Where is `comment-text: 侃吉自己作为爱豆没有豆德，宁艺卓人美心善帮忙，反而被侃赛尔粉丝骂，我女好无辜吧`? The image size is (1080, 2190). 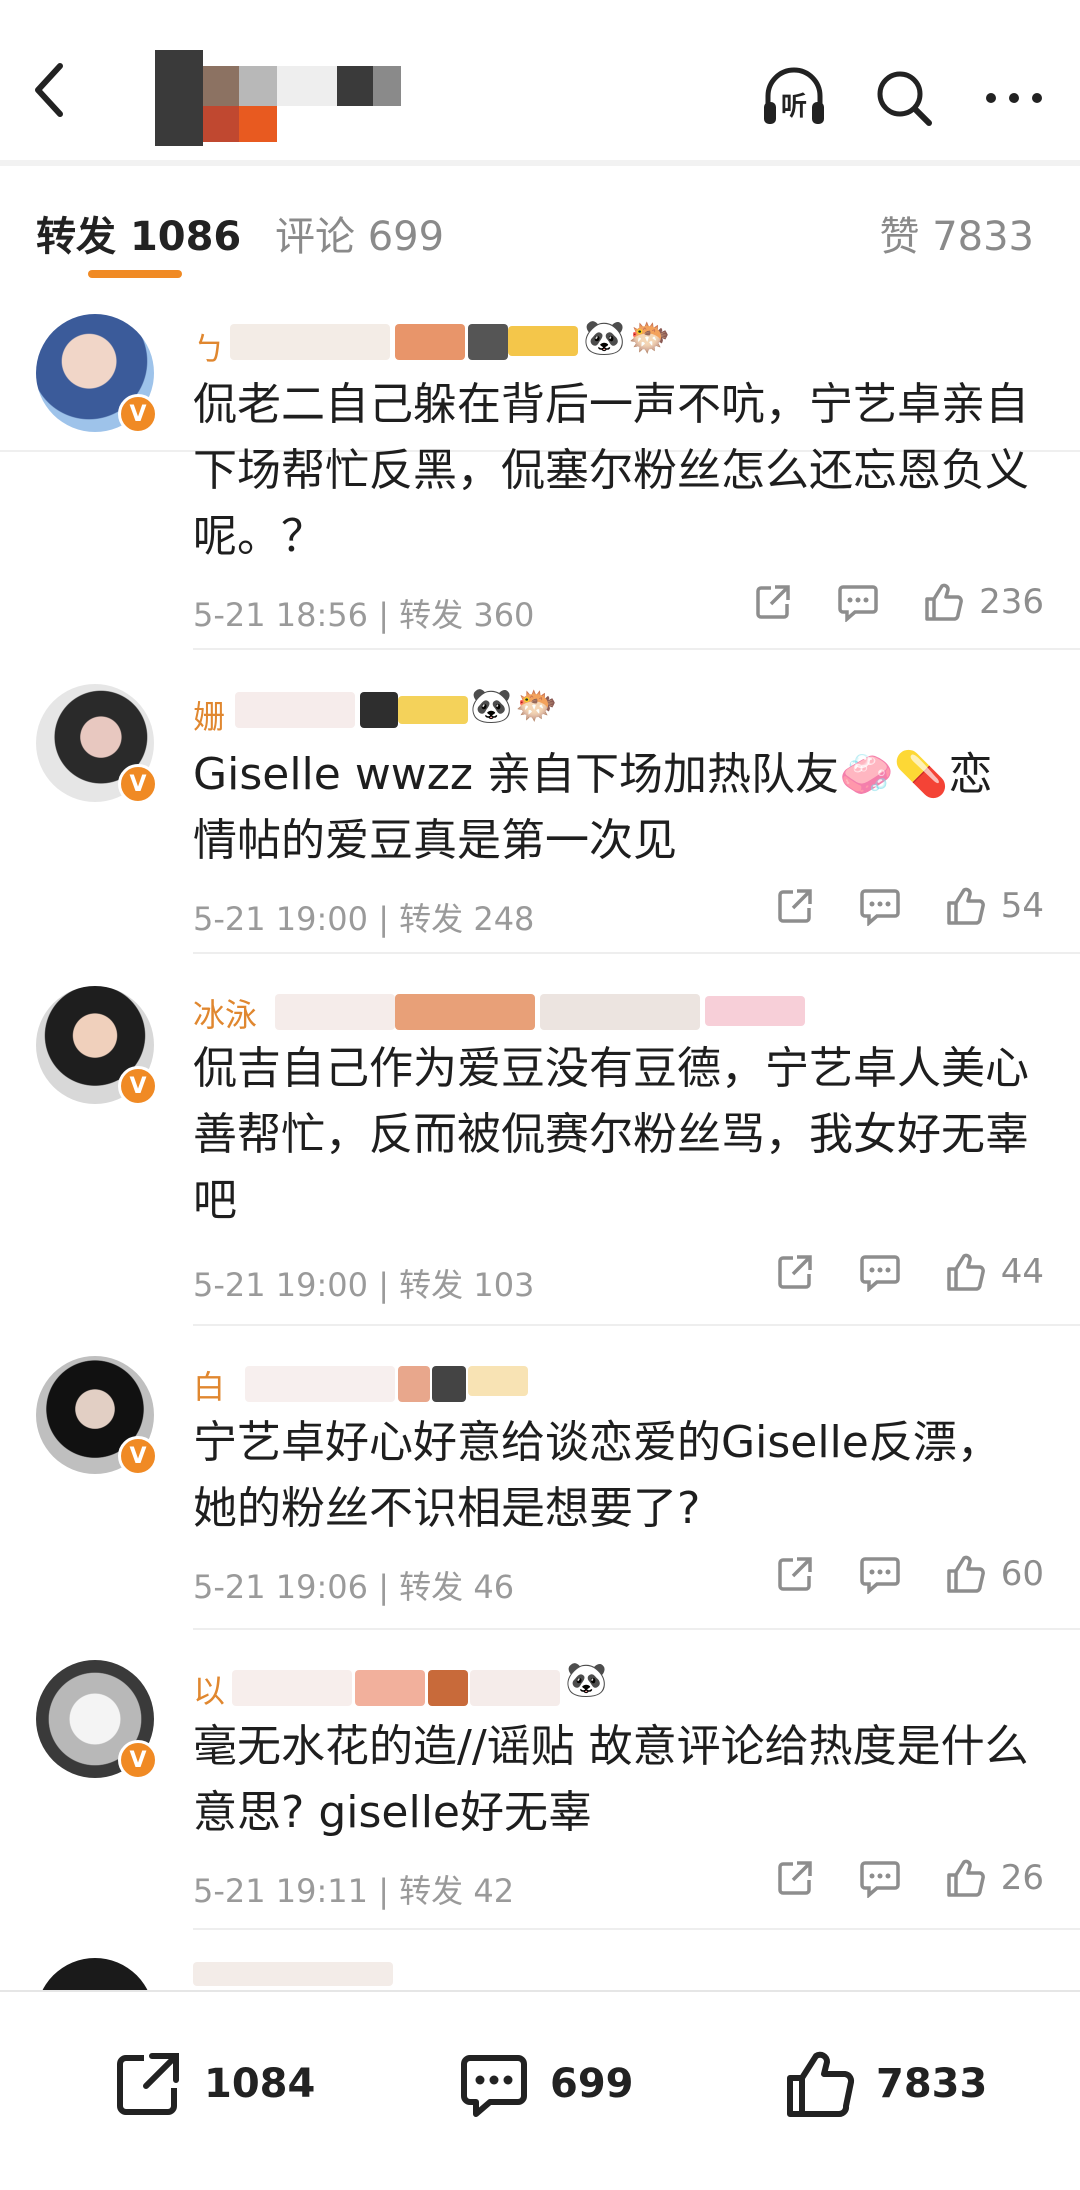 comment-text: 侃吉自己作为爱豆没有豆德，宁艺卓人美心善帮忙，反而被侃赛尔粉丝骂，我女好无辜吧 is located at coordinates (611, 1134).